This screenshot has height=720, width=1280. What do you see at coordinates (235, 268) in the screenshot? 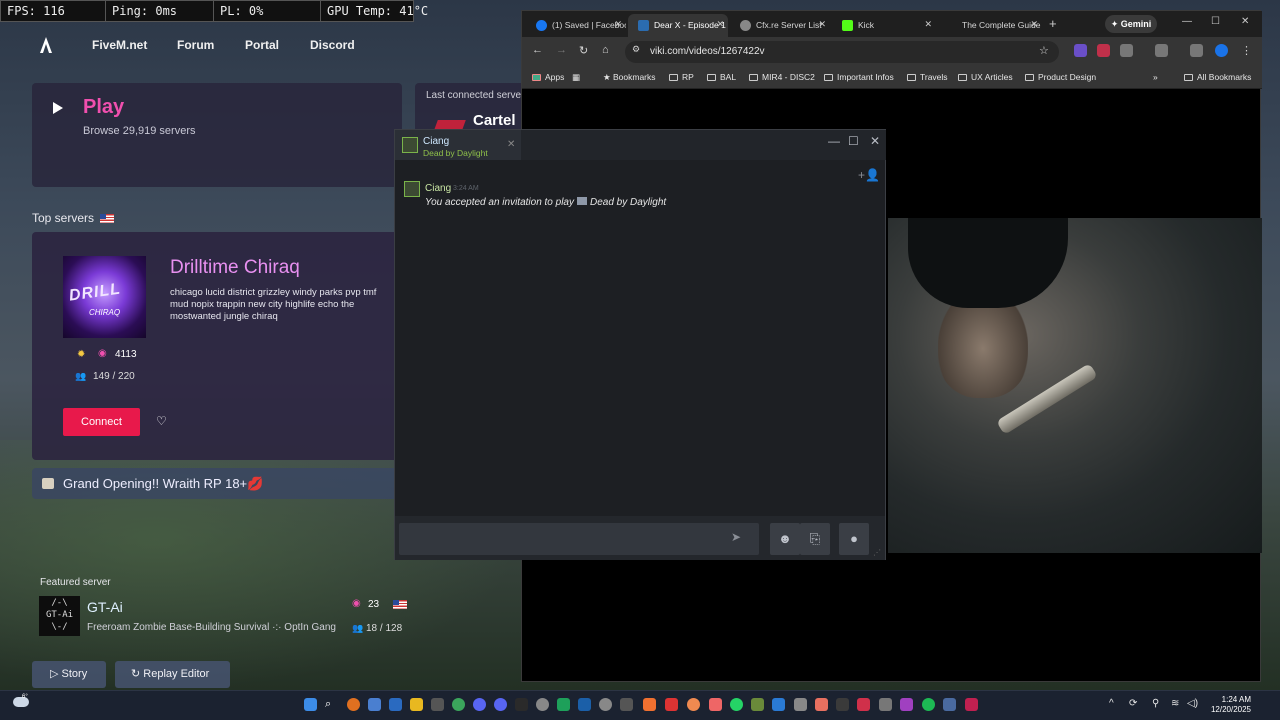
I see `server-name: Drilltime Chiraq` at bounding box center [235, 268].